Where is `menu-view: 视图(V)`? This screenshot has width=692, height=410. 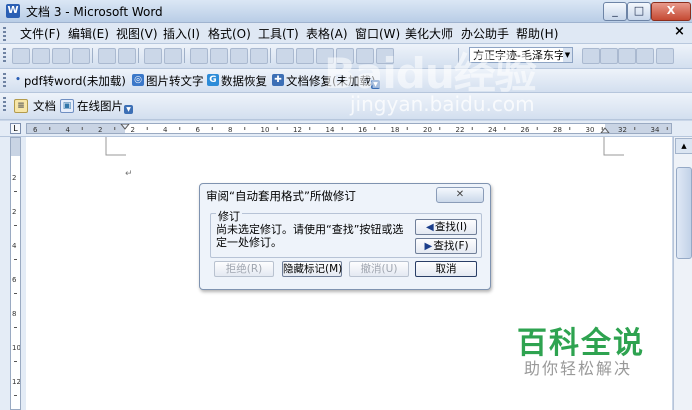 menu-view: 视图(V) is located at coordinates (137, 33).